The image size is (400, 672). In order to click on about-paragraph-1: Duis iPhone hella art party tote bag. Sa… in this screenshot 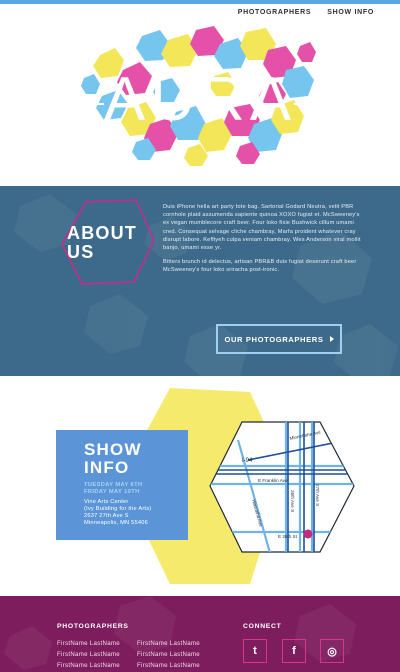, I will do `click(262, 228)`.